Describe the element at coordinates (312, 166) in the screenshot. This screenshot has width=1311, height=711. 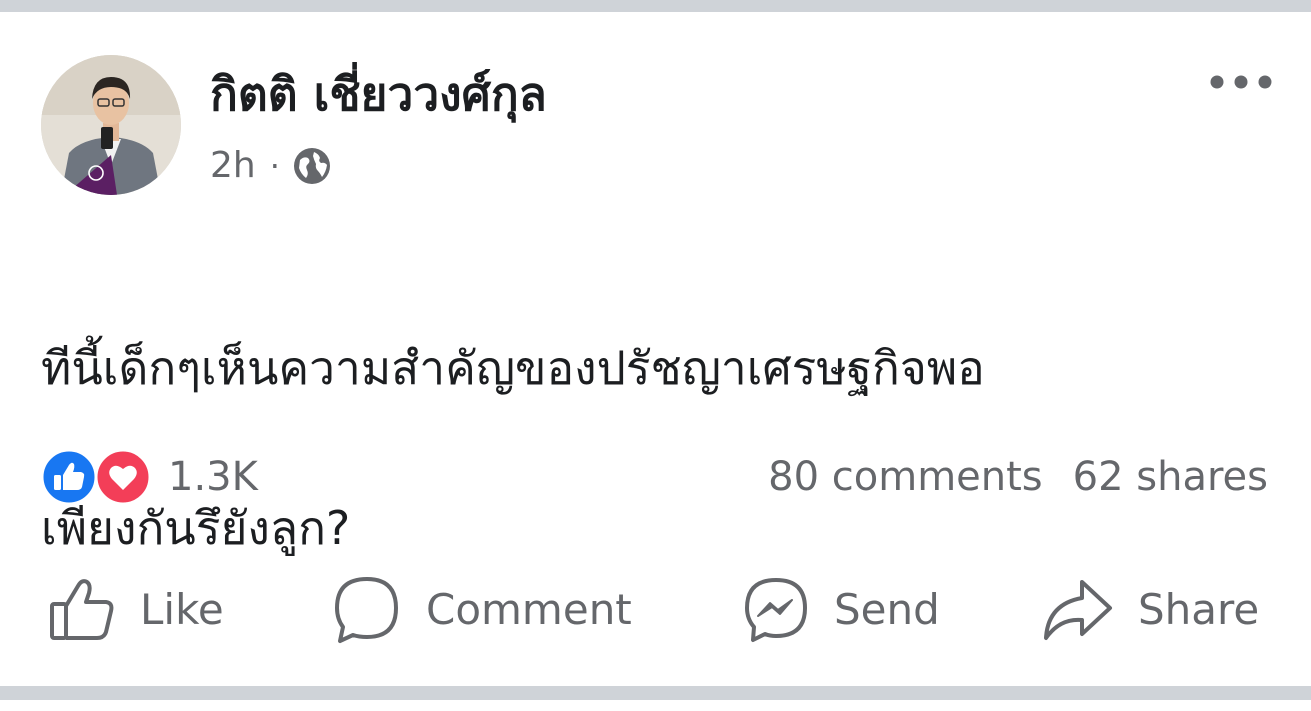
I see `globe-icon` at that location.